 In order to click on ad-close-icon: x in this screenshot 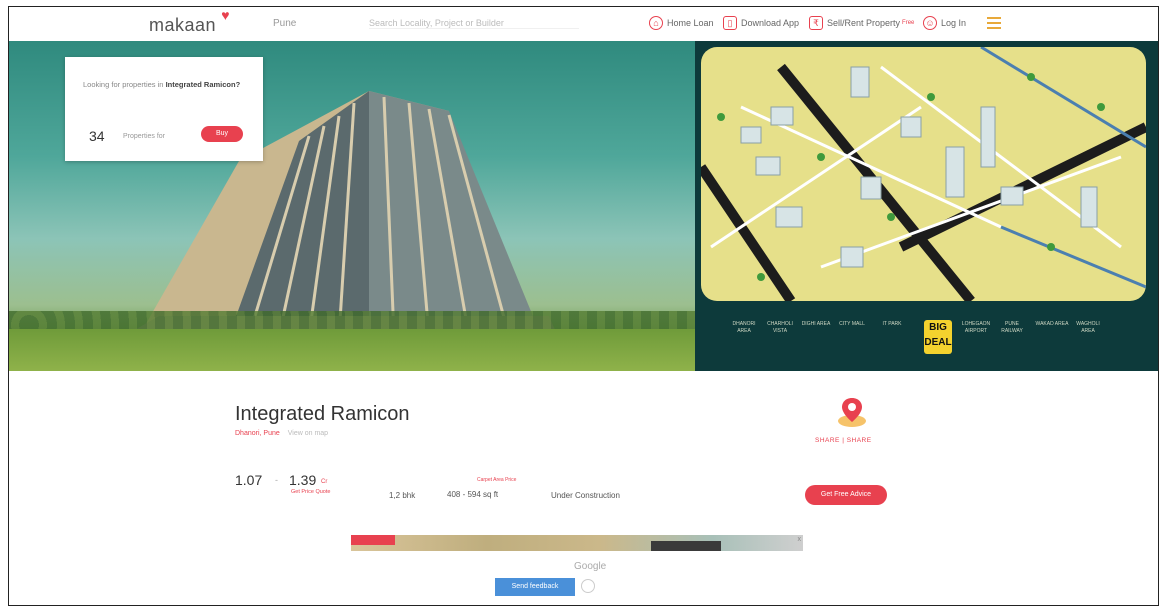, I will do `click(800, 539)`.